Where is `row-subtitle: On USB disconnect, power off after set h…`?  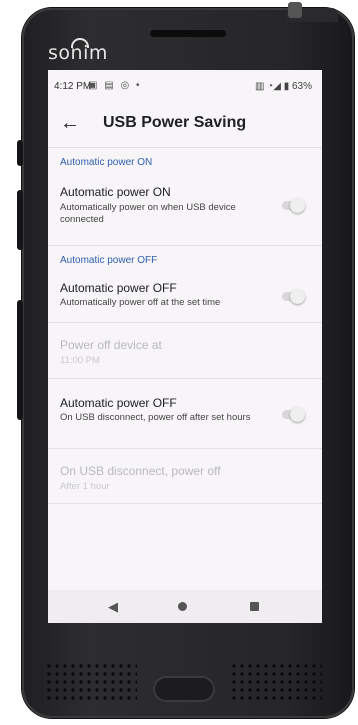
row-subtitle: On USB disconnect, power off after set h… is located at coordinates (155, 417).